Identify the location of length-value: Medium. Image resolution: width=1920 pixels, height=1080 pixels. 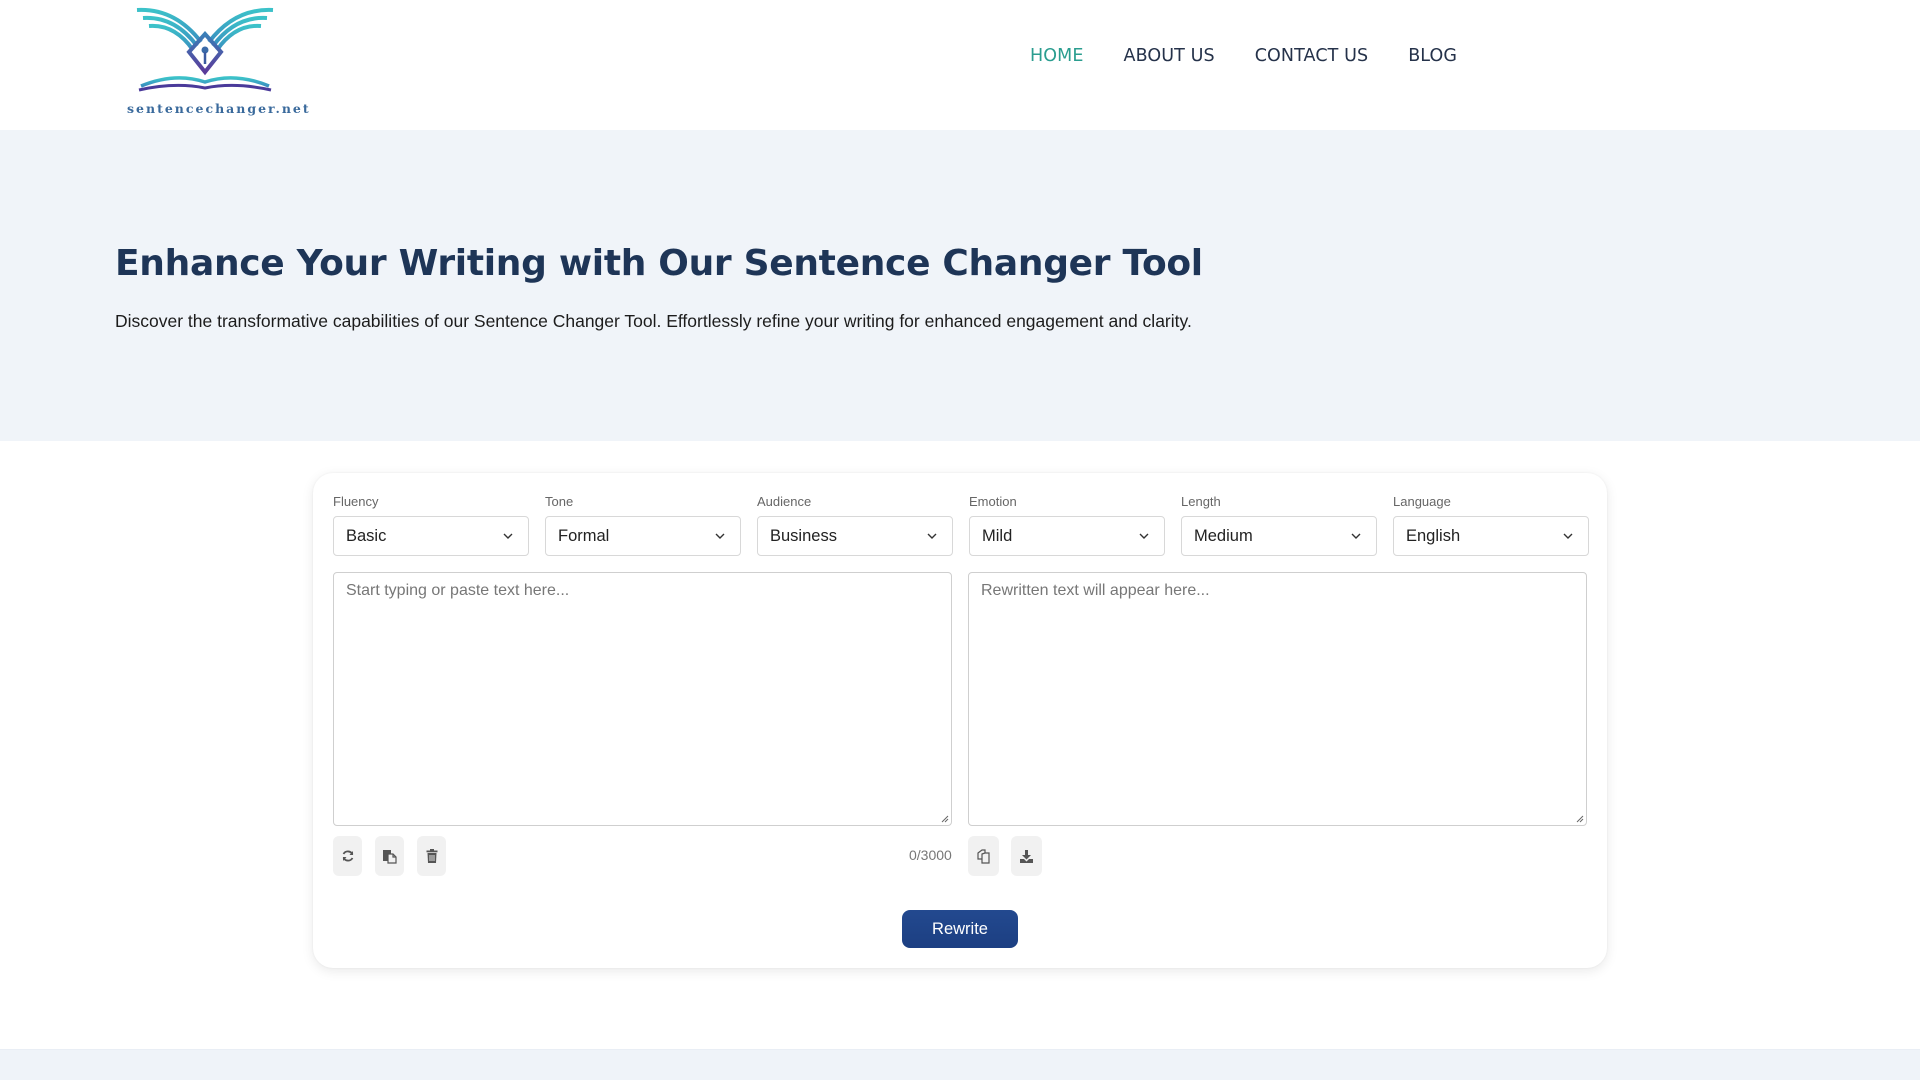
(1223, 535).